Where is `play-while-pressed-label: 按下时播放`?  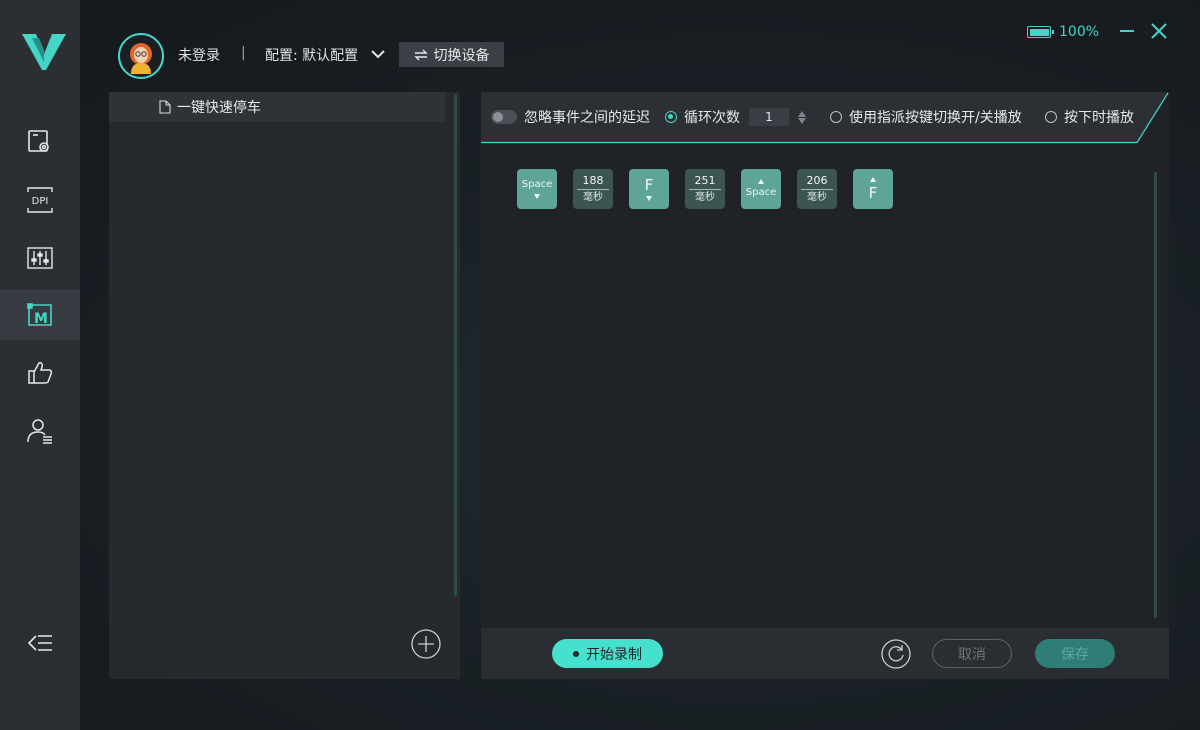
play-while-pressed-label: 按下时播放 is located at coordinates (1099, 118).